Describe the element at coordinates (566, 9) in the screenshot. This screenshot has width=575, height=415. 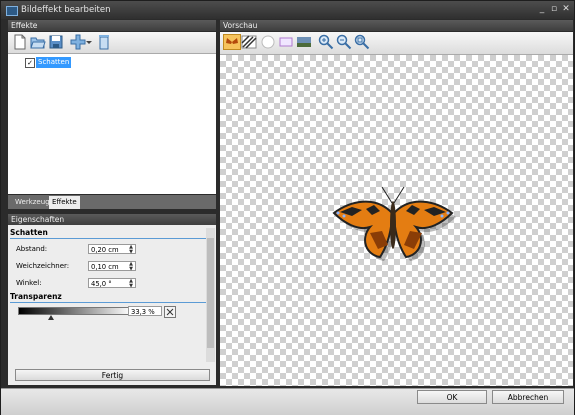
I see `close-button: ✕` at that location.